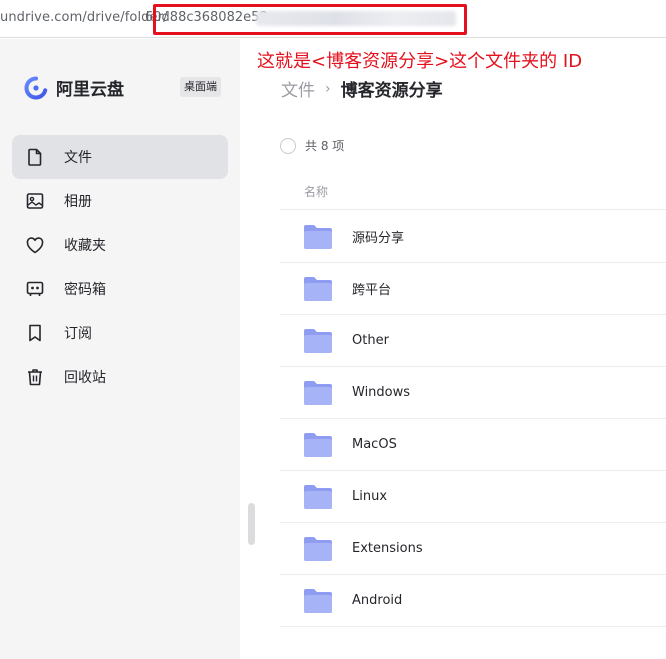 This screenshot has height=659, width=666. I want to click on sidebar-item-favorites: 收藏夹, so click(120, 245).